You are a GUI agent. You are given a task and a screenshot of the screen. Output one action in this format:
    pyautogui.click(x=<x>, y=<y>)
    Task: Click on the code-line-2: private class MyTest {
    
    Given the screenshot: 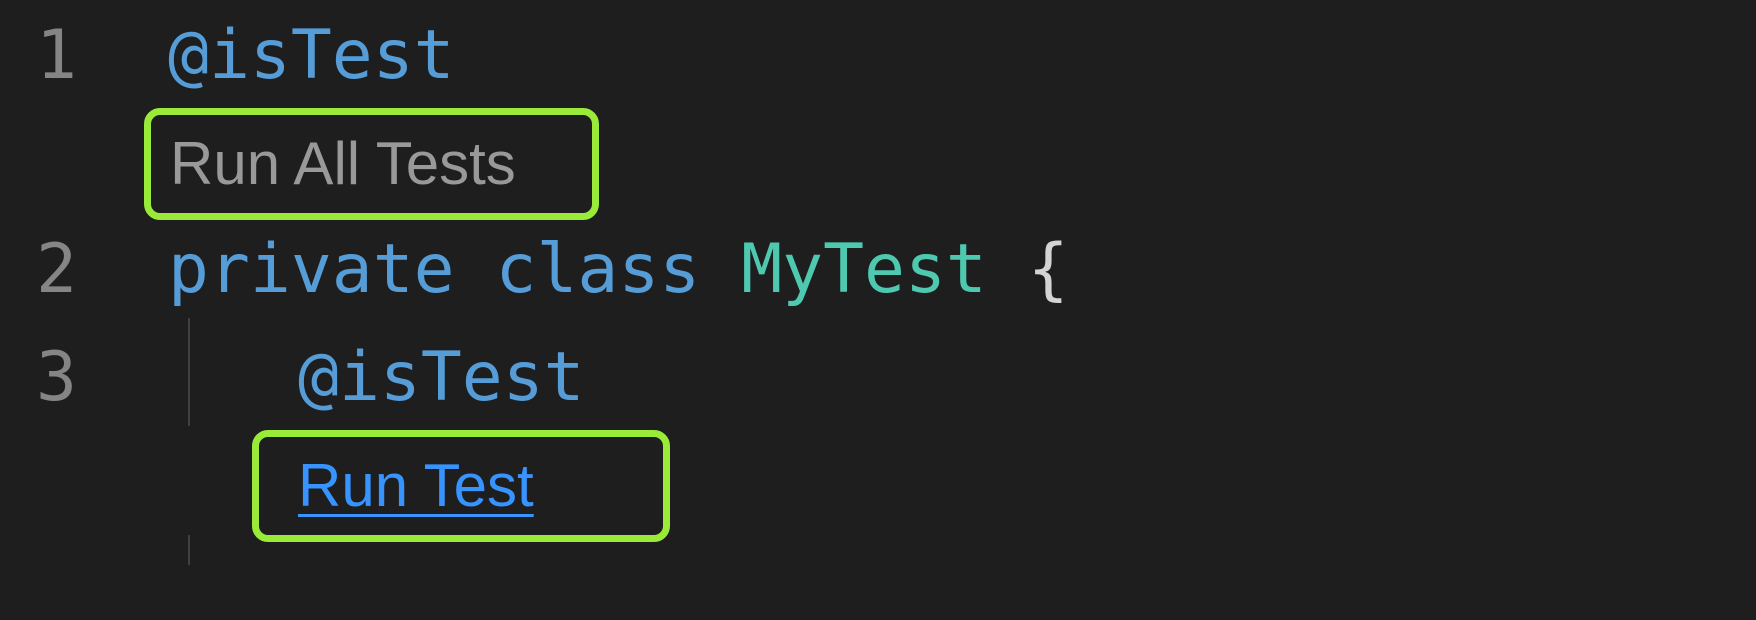 What is the action you would take?
    pyautogui.click(x=618, y=270)
    